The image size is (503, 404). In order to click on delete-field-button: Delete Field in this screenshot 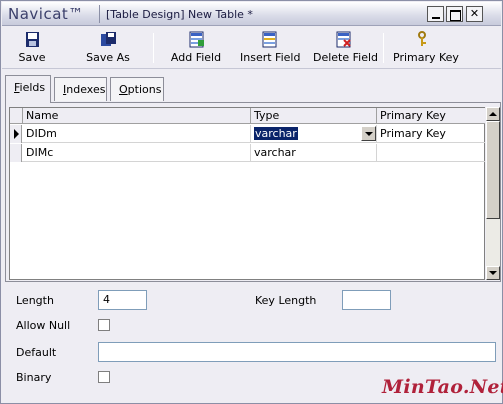, I will do `click(346, 49)`.